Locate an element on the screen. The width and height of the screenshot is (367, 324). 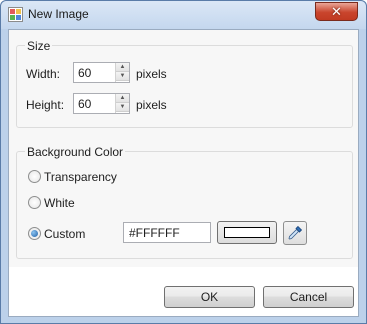
ok-button: OK is located at coordinates (209, 297).